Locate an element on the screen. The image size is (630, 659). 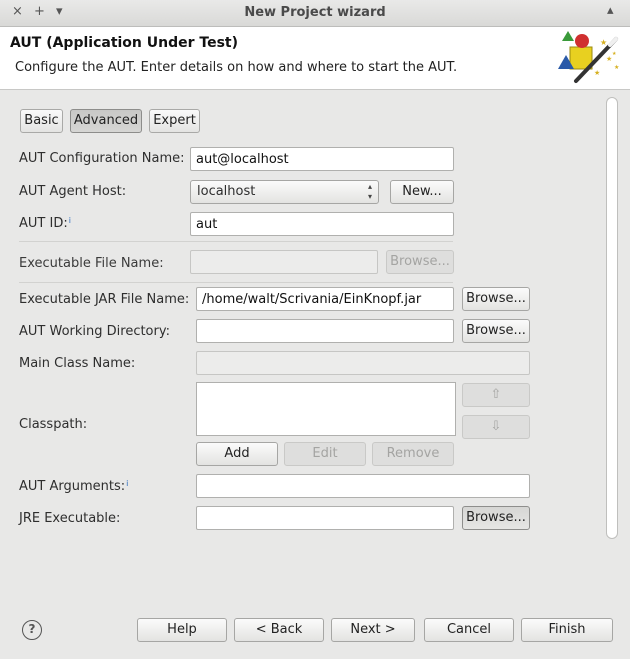
next-button: Next > is located at coordinates (373, 630).